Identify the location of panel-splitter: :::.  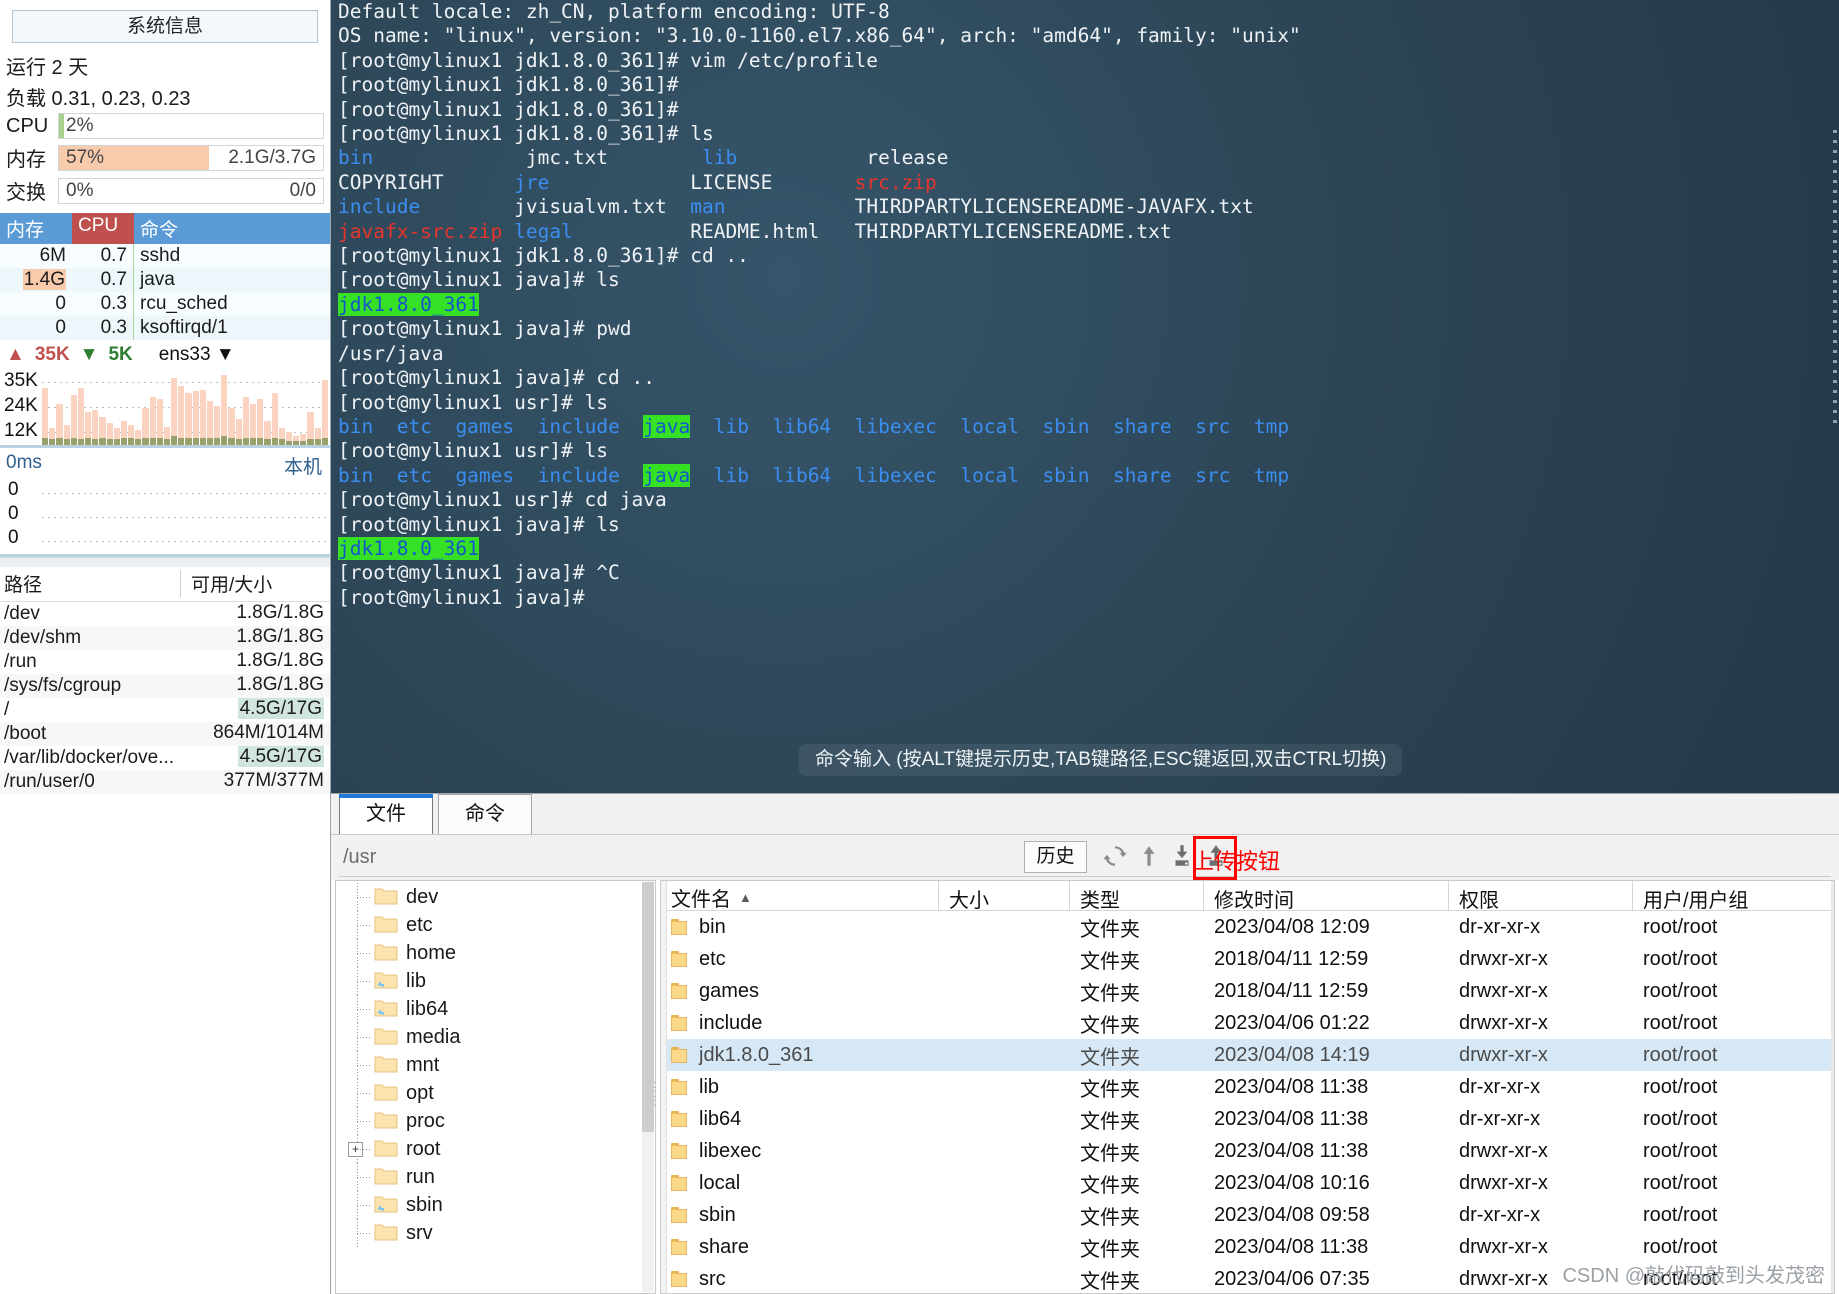
(654, 1093).